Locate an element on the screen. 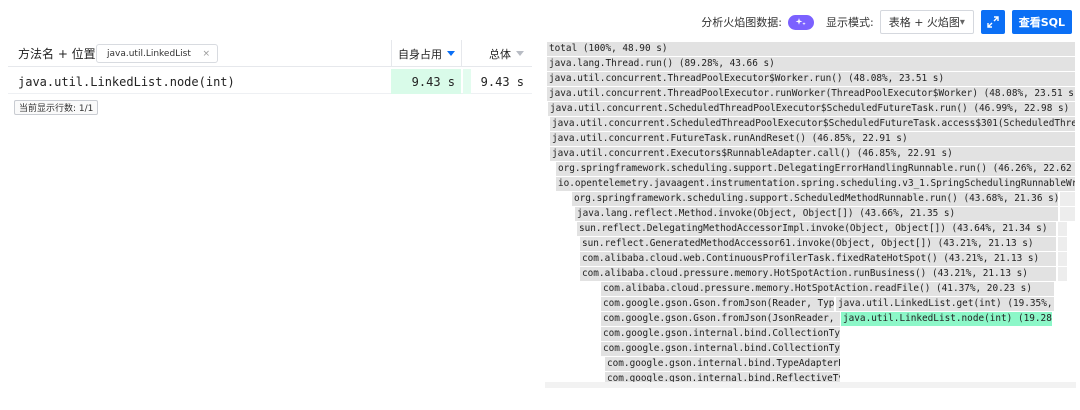  total-time-column-header: 总体 is located at coordinates (496, 53).